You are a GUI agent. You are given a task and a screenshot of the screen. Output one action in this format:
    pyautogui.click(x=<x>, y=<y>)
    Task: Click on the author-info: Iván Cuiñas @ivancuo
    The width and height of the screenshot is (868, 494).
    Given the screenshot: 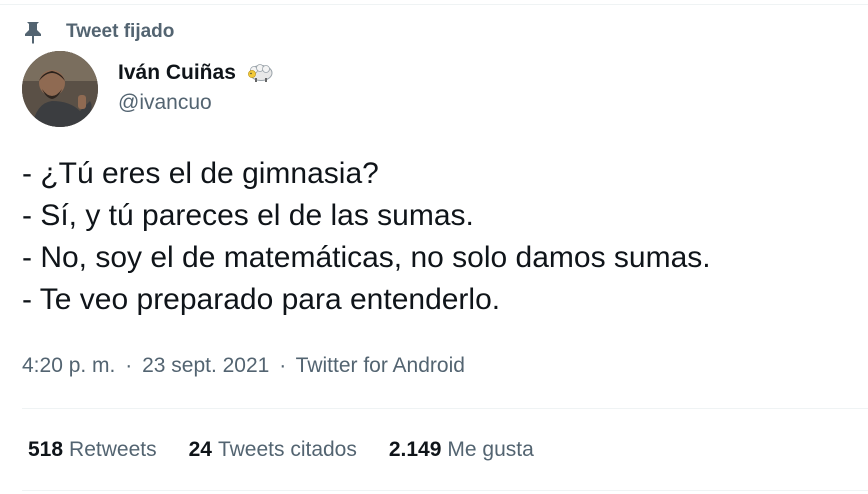 What is the action you would take?
    pyautogui.click(x=196, y=86)
    